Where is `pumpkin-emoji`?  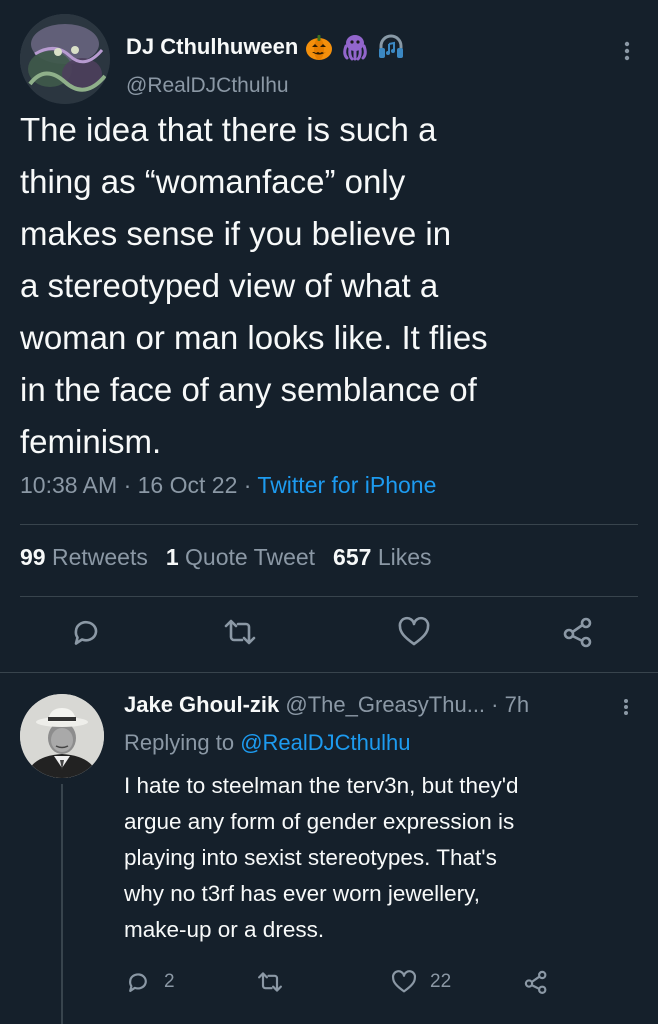
pumpkin-emoji is located at coordinates (319, 47).